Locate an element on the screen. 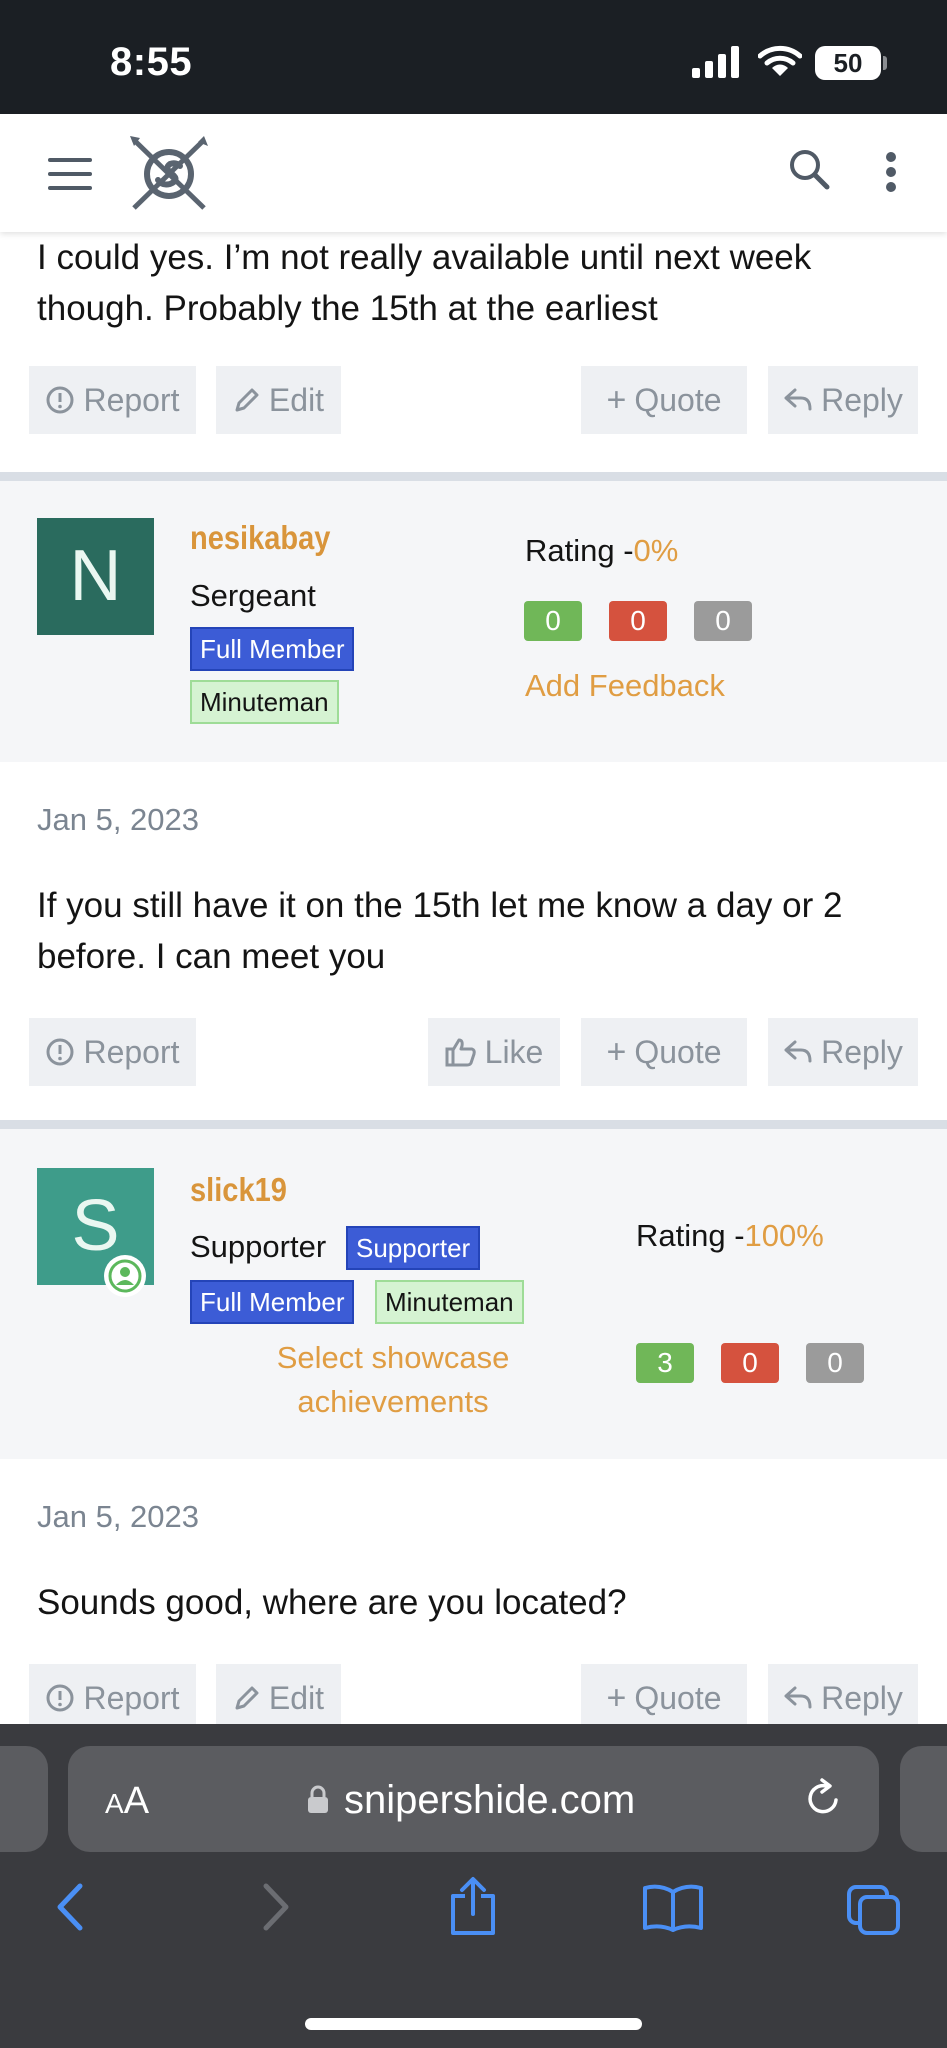  battery-level: 50 is located at coordinates (848, 63).